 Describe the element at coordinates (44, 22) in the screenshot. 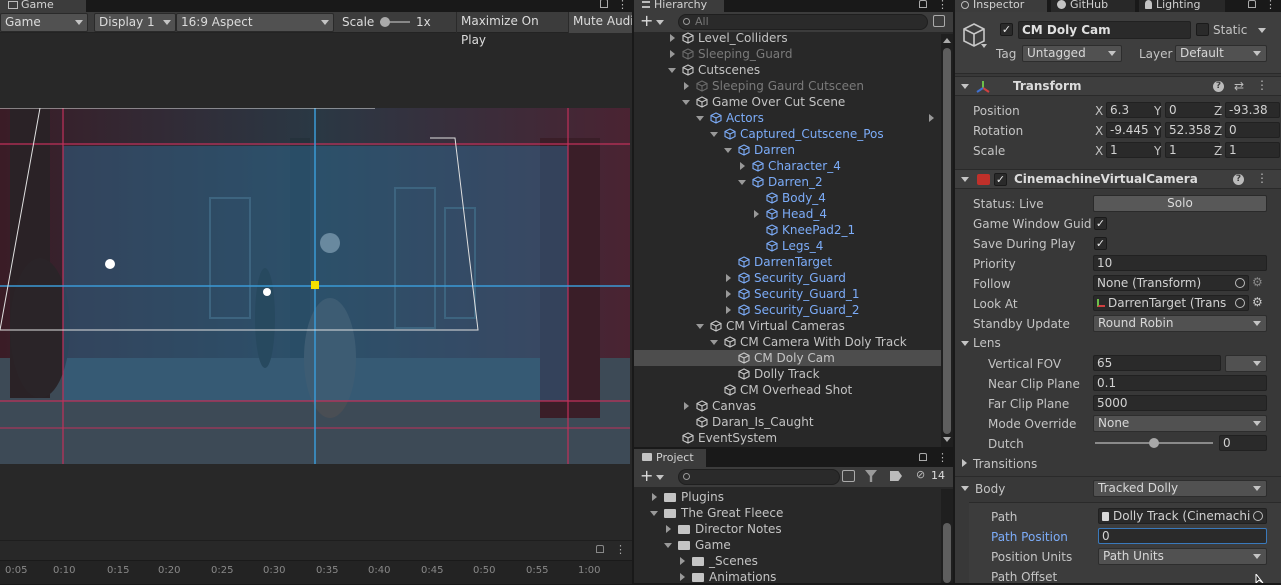

I see `game-mode-dropdown: Game` at that location.